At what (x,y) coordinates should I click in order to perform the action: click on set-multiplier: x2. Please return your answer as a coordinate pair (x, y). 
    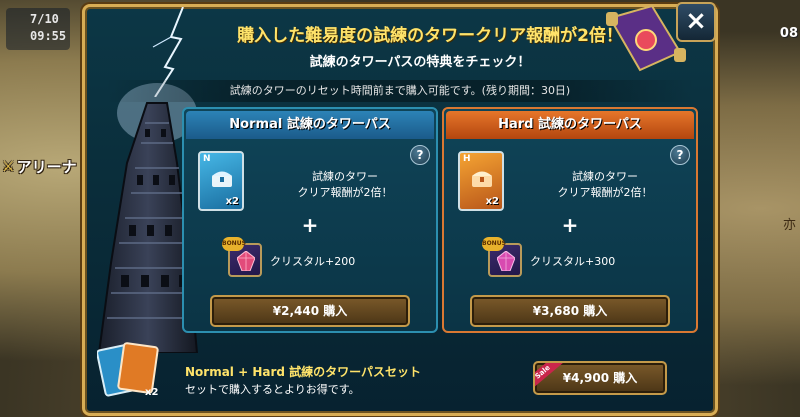
    Looking at the image, I should click on (151, 392).